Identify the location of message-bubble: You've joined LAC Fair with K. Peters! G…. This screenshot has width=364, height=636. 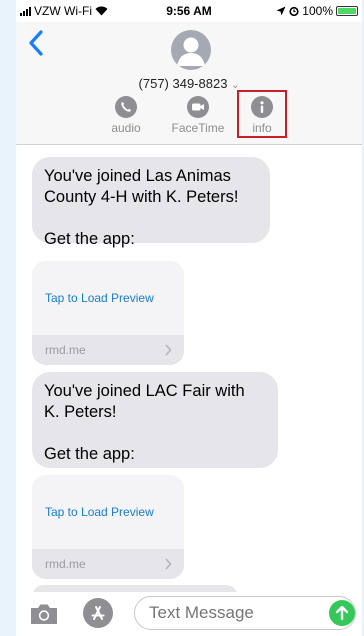
(155, 420).